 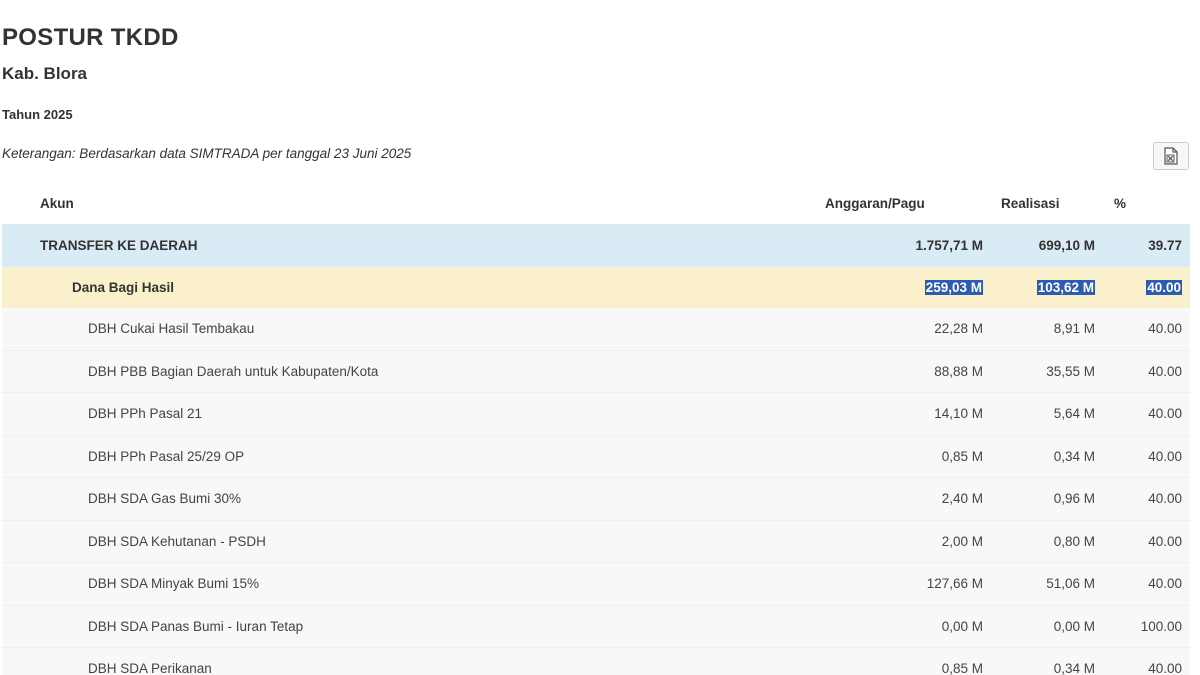 What do you see at coordinates (1066, 246) in the screenshot?
I see `total-realisasi: 699,10 M` at bounding box center [1066, 246].